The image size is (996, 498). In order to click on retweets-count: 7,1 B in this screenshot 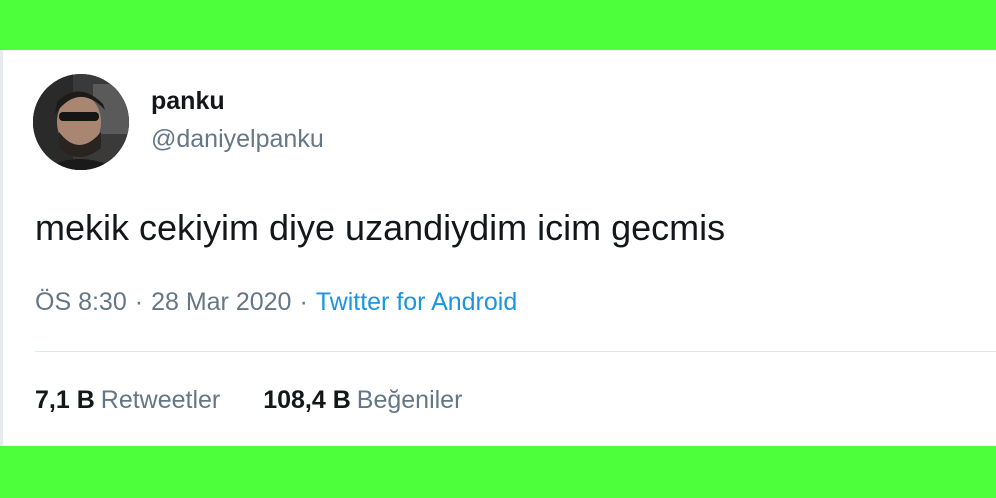, I will do `click(65, 400)`.